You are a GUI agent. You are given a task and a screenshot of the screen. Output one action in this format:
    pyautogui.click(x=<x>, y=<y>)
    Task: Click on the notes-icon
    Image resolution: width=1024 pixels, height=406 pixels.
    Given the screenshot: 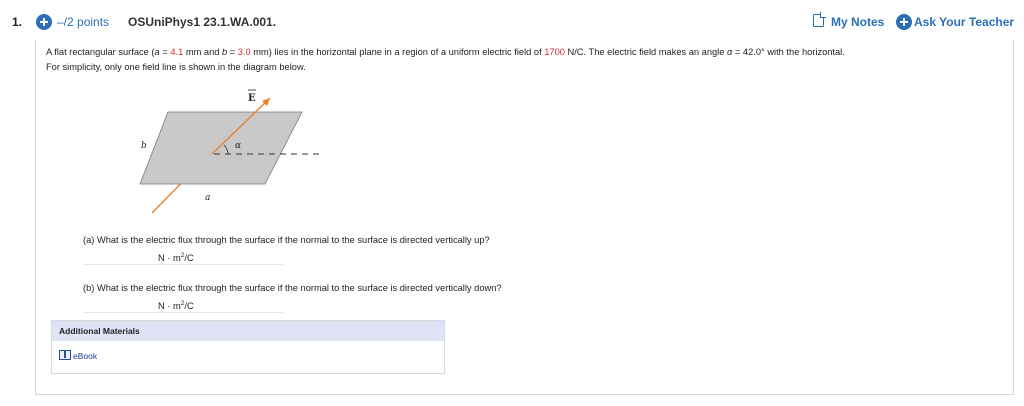 What is the action you would take?
    pyautogui.click(x=819, y=19)
    